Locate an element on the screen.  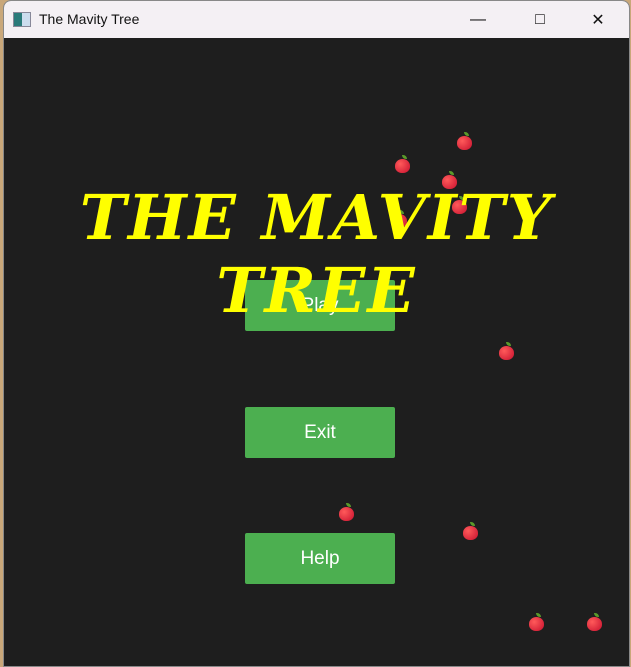
exit-button: Exit is located at coordinates (320, 432).